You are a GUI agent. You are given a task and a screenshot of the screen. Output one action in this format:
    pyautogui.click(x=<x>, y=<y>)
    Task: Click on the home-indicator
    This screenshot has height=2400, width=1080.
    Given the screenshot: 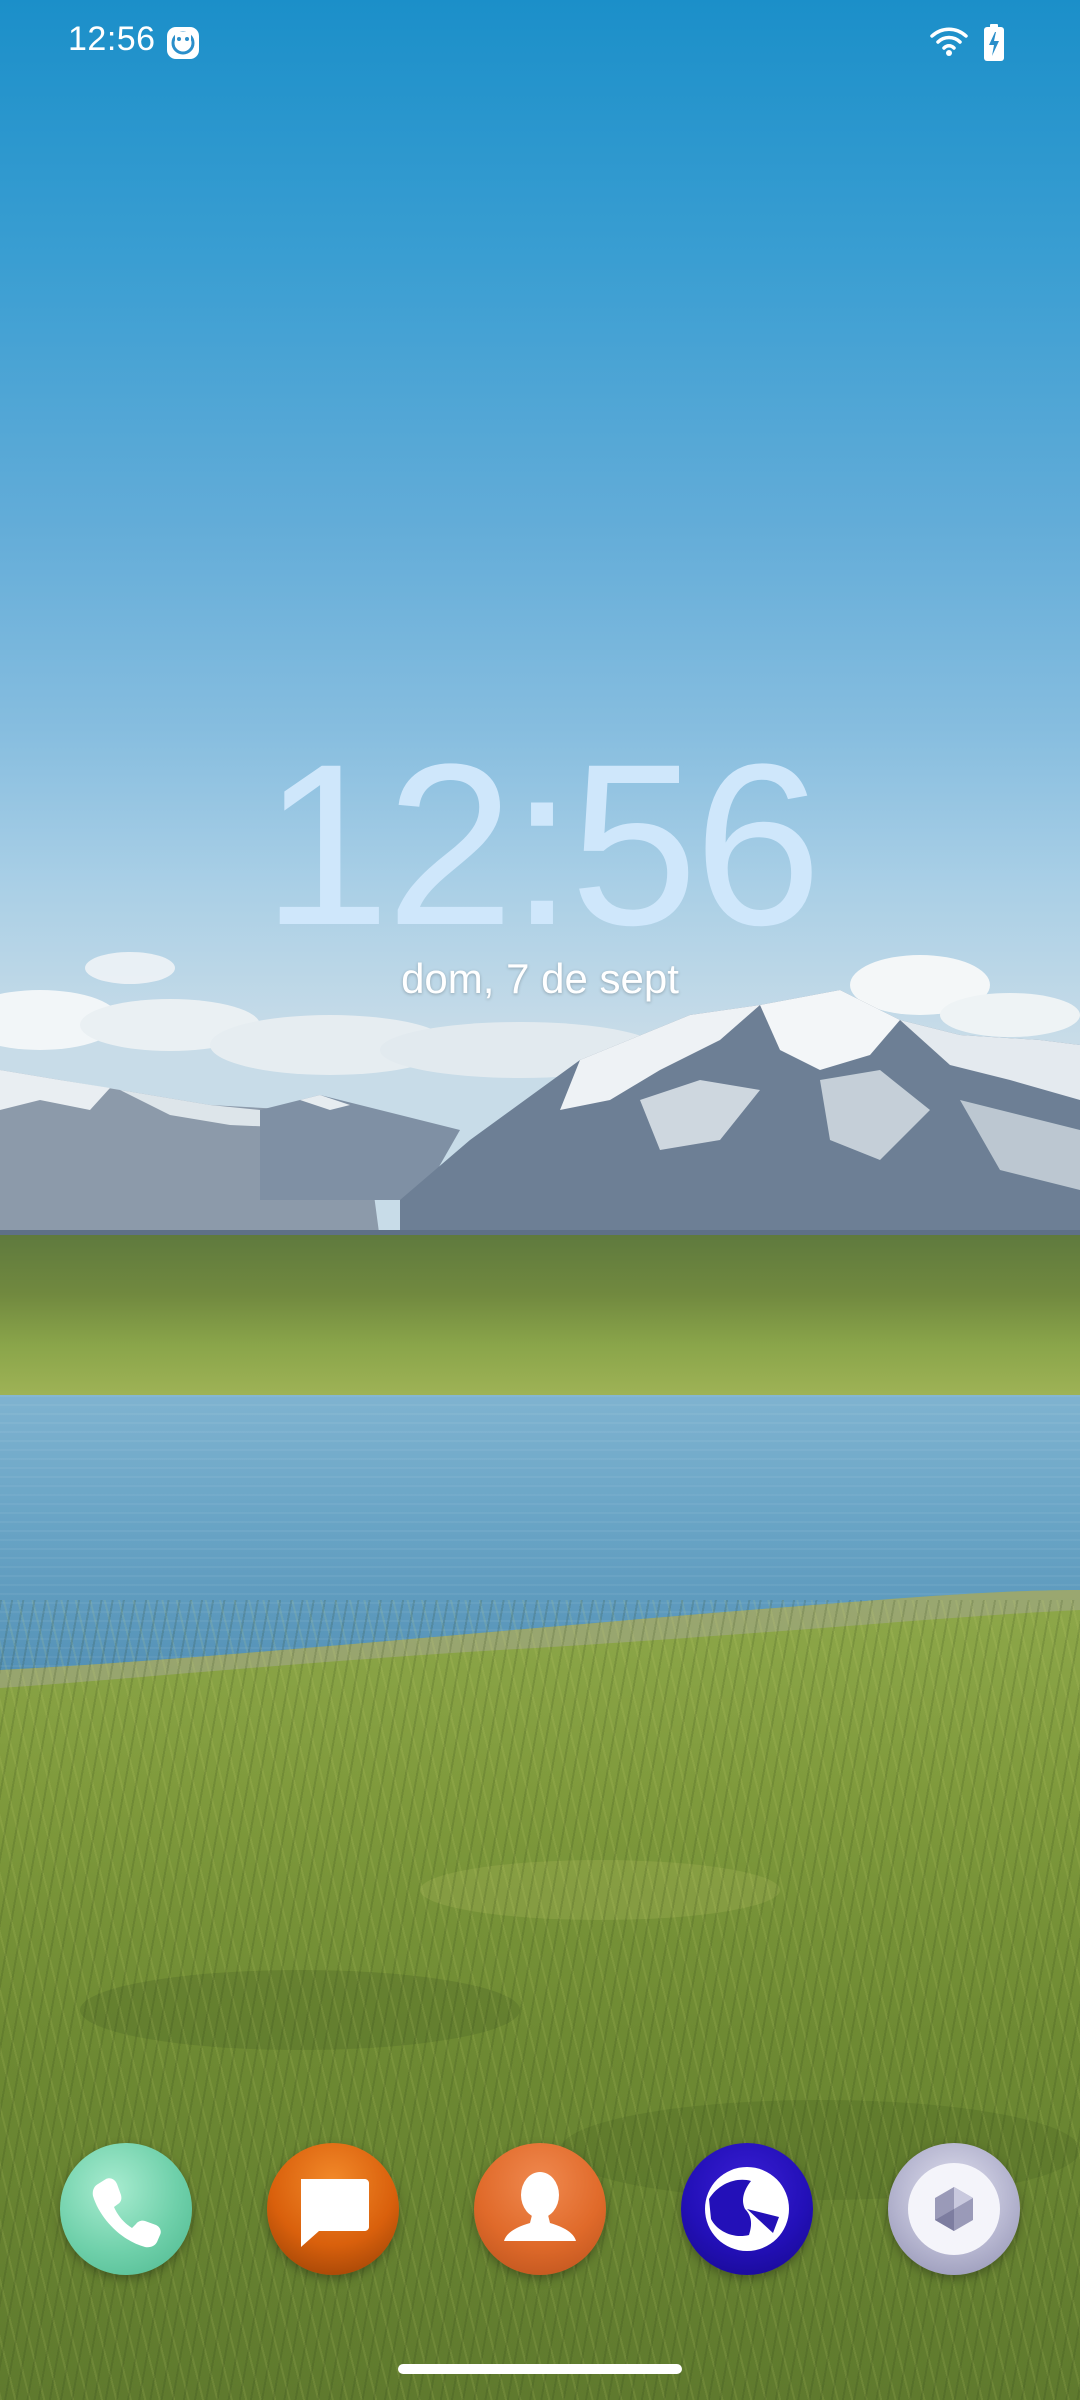 What is the action you would take?
    pyautogui.click(x=540, y=2369)
    